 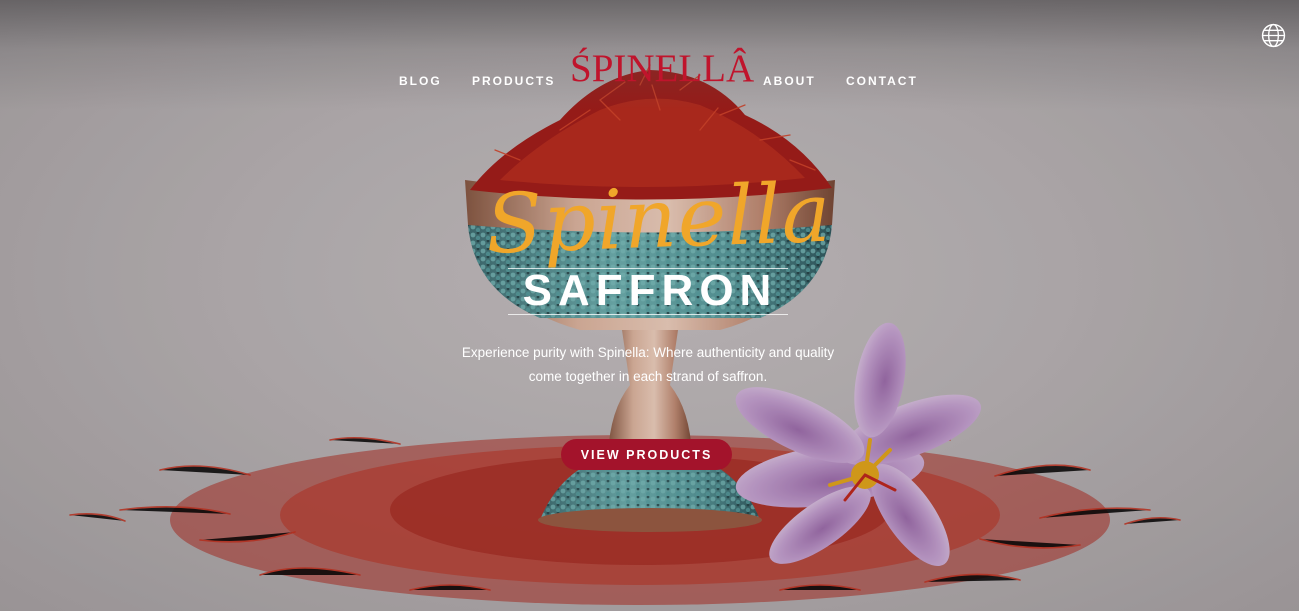 I want to click on view-products-button: VIEW PRODUCTS, so click(x=646, y=454).